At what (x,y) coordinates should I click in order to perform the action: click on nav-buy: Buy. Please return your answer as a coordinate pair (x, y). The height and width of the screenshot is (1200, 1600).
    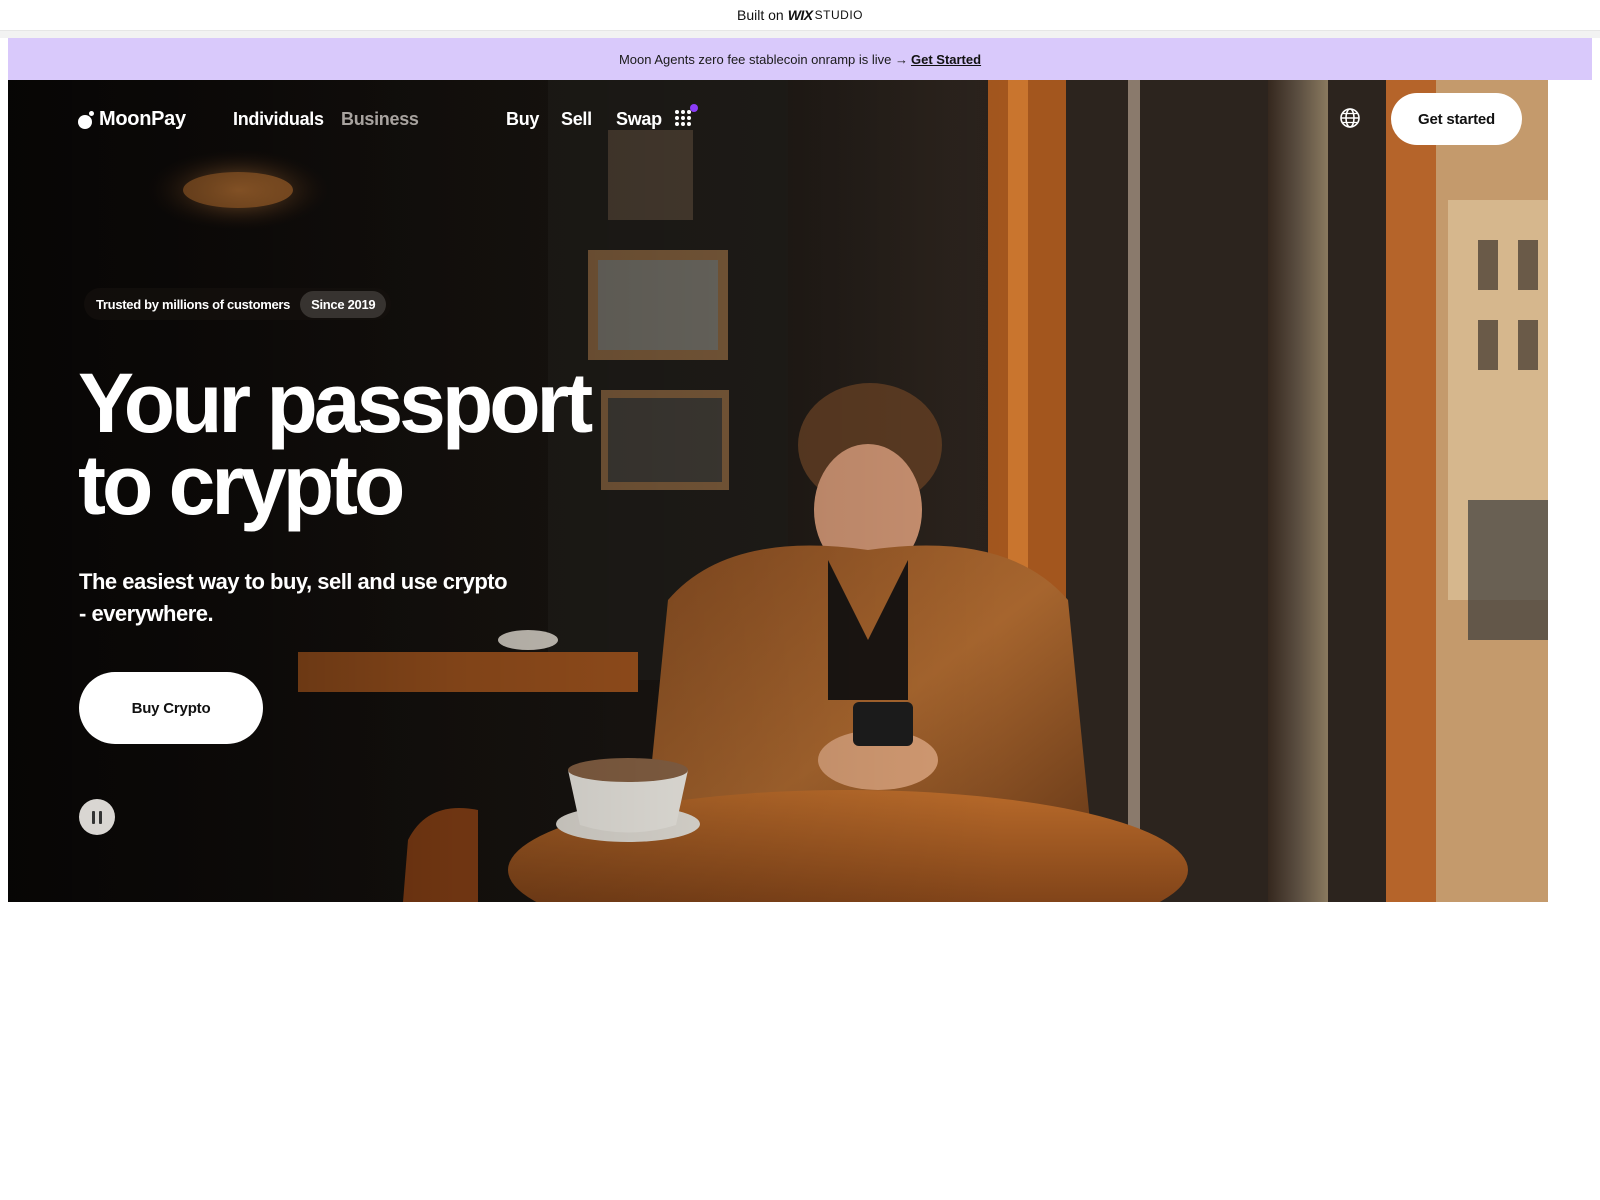
    Looking at the image, I should click on (522, 119).